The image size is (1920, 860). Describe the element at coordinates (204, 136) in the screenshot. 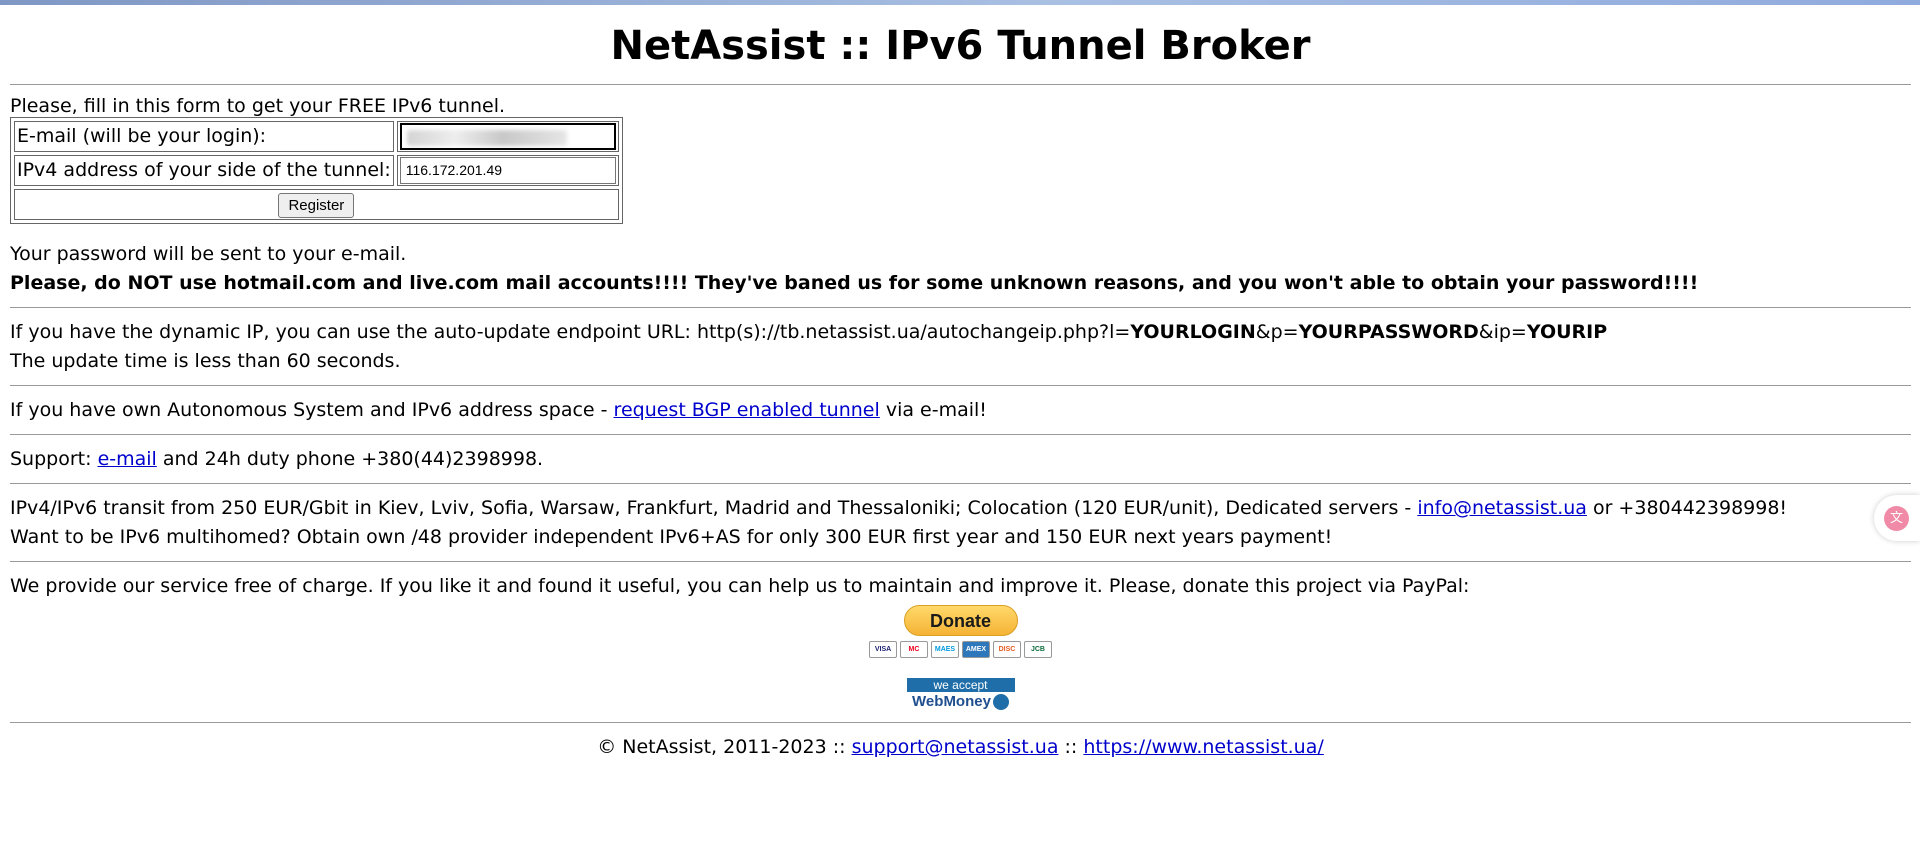

I see `email-label: E-mail (will be your login):` at that location.